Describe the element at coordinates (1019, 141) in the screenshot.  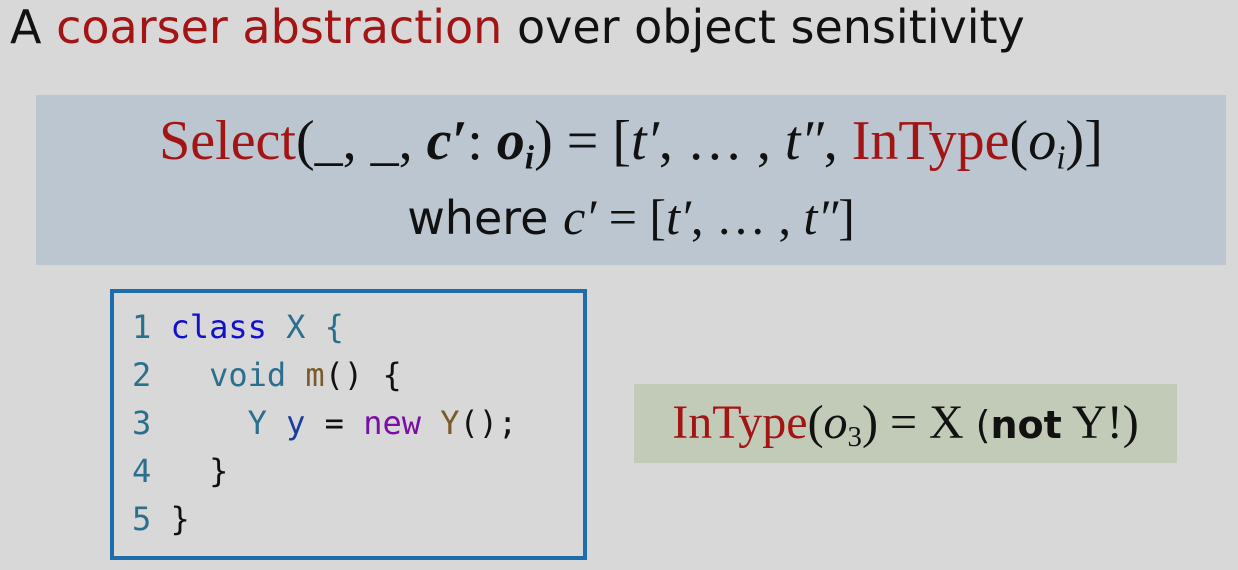
I see `intype-paren-open: (` at that location.